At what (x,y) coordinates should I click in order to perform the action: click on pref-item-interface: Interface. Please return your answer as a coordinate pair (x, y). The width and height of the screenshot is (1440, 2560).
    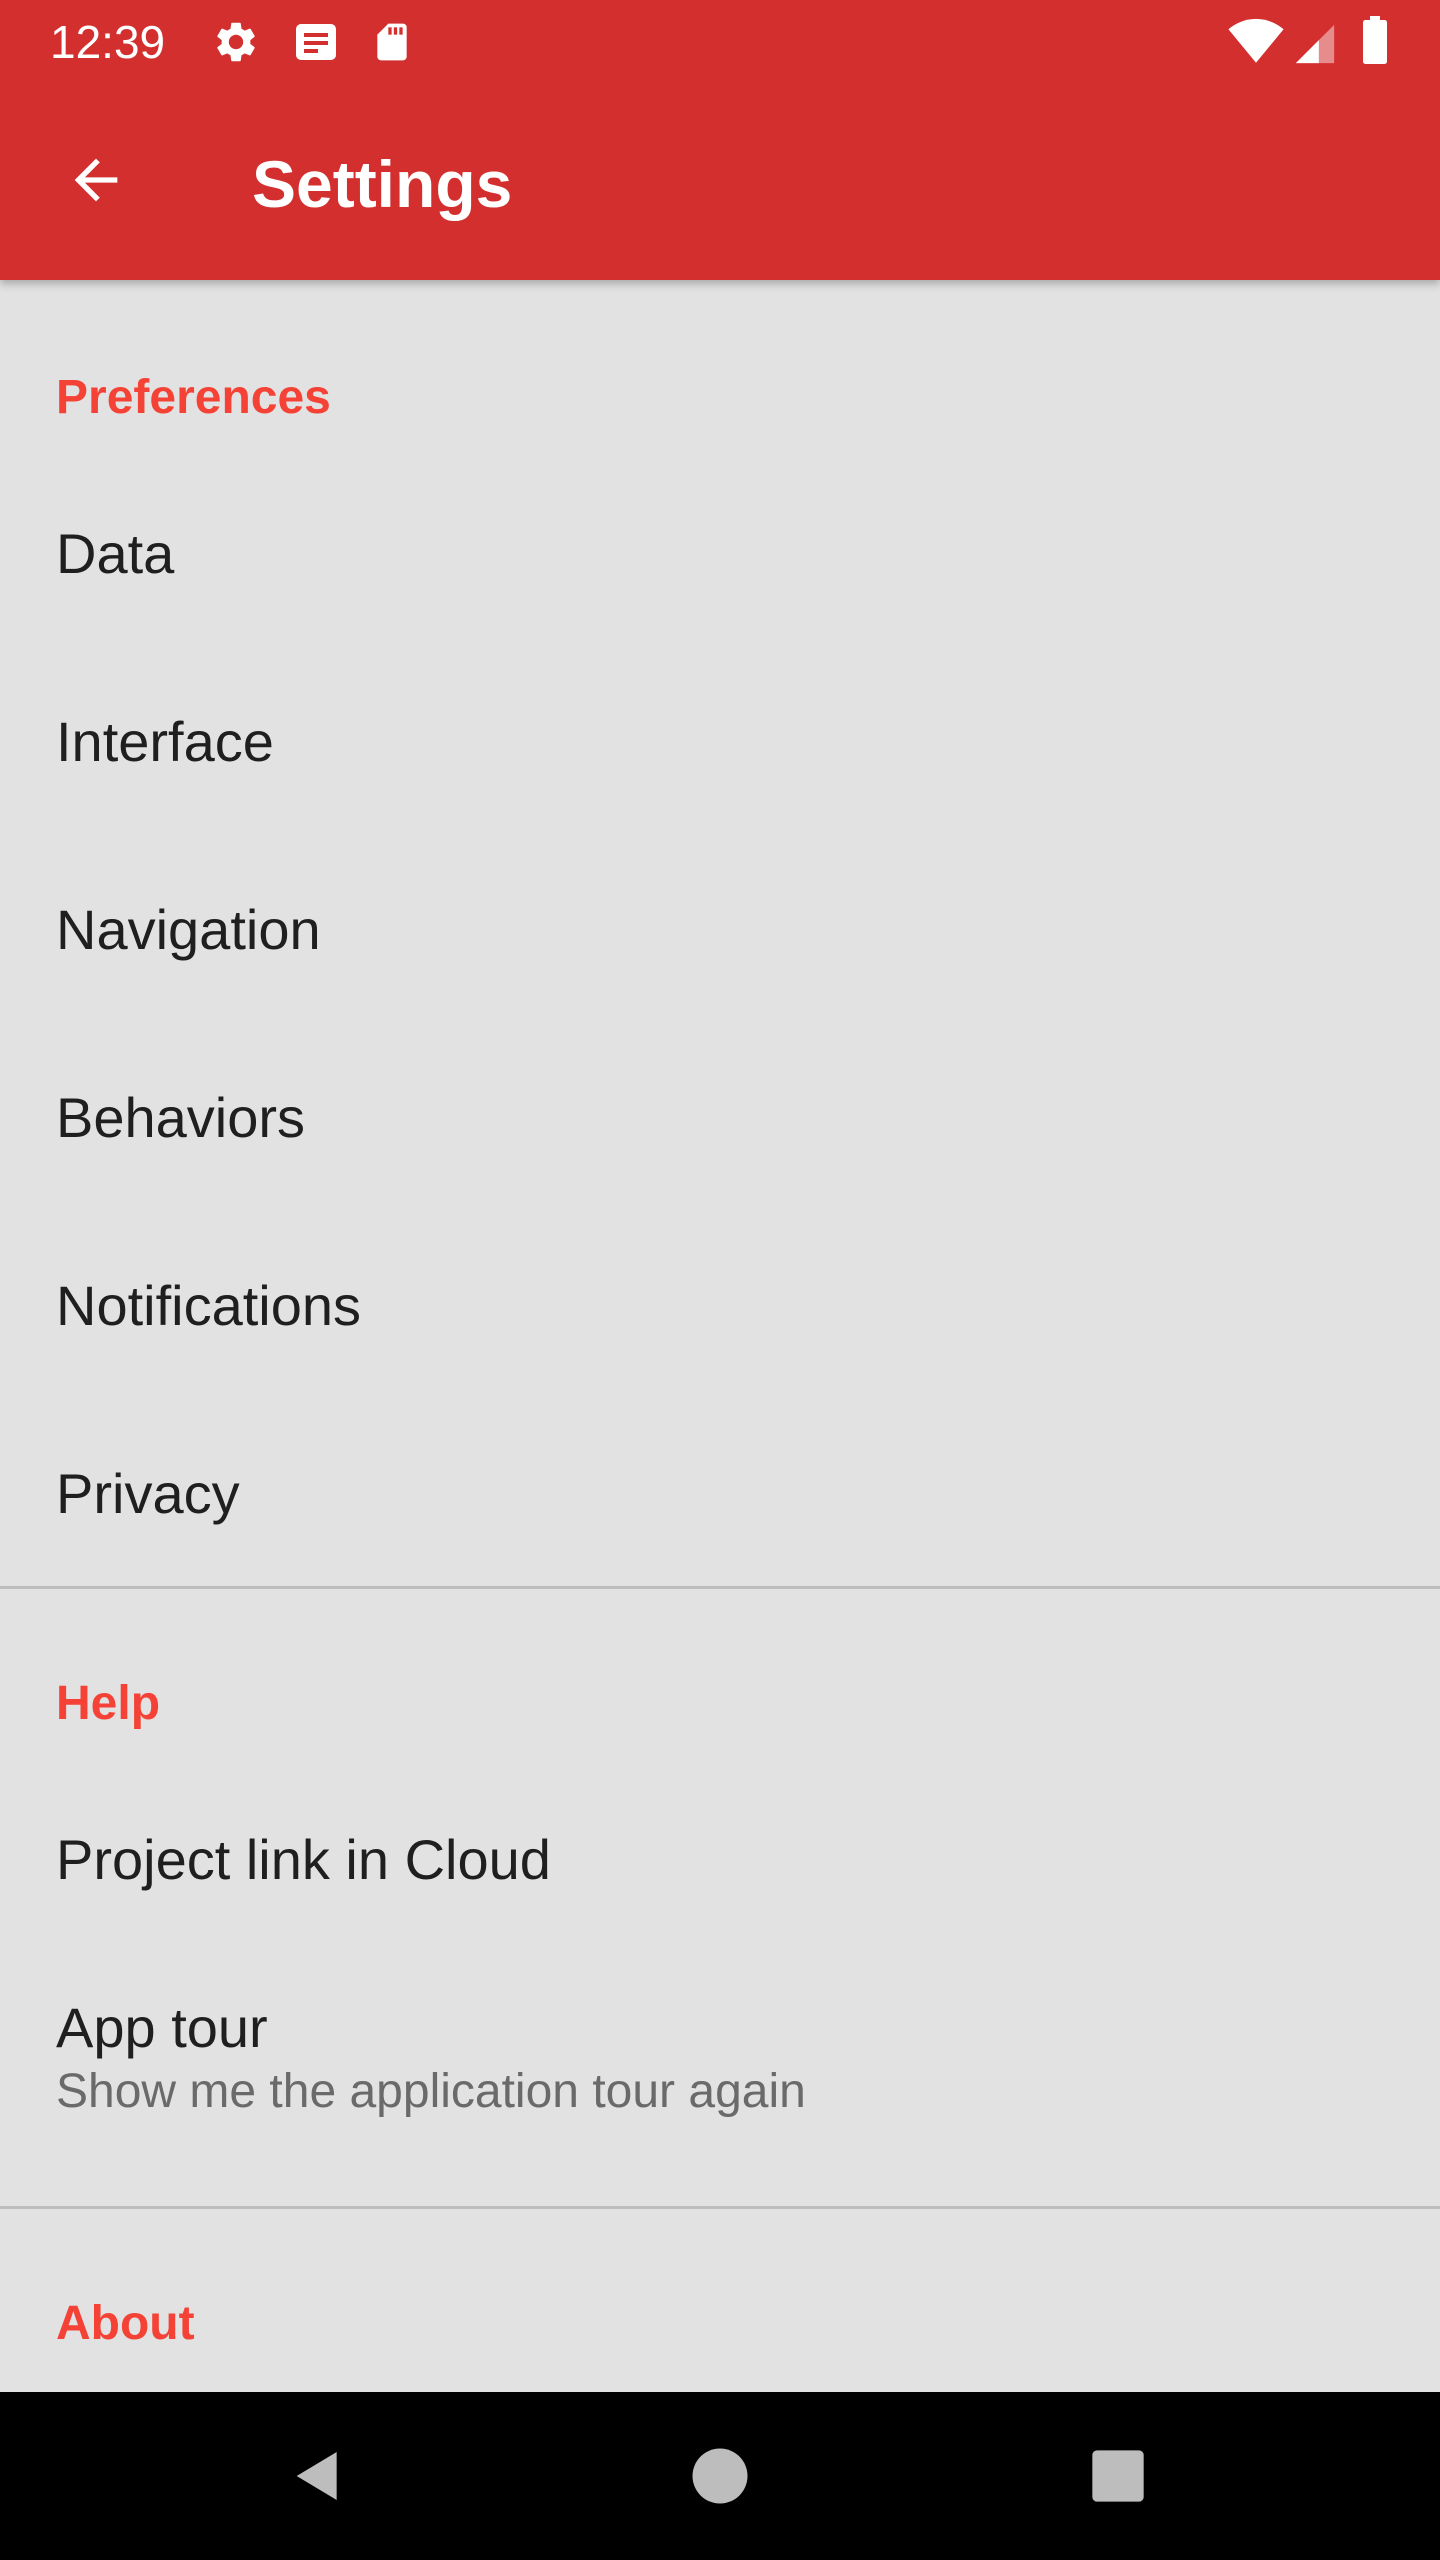
    Looking at the image, I should click on (720, 742).